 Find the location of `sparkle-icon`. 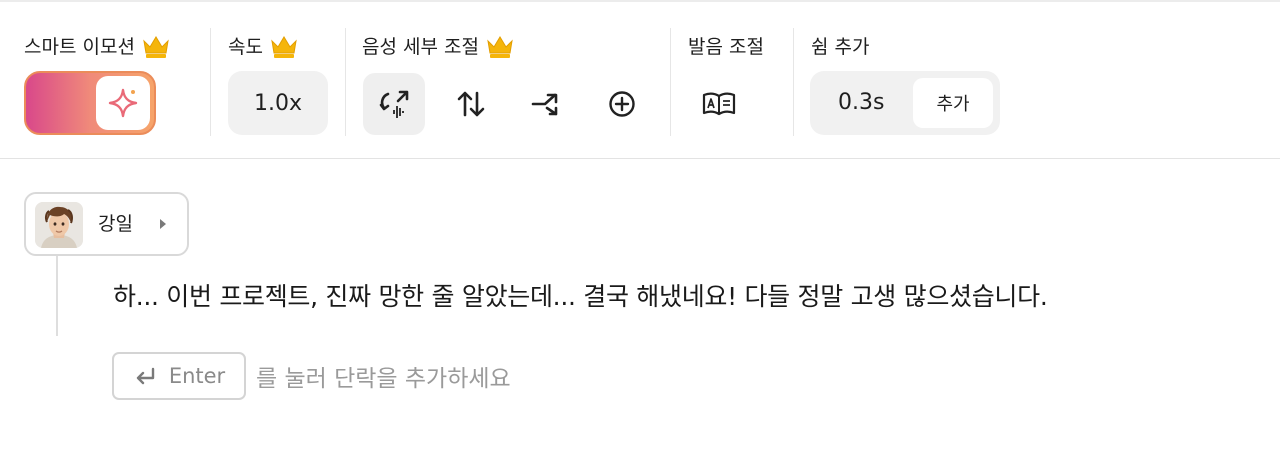

sparkle-icon is located at coordinates (123, 103).